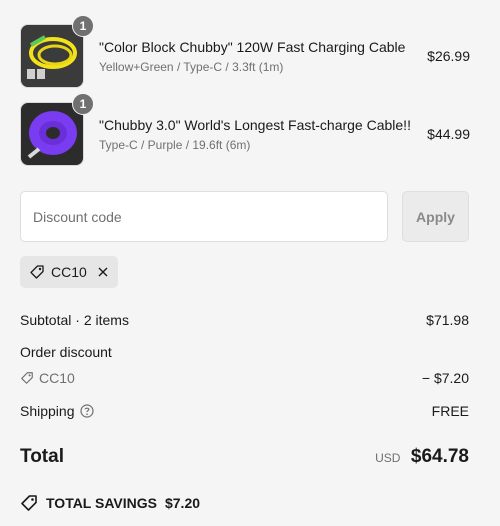  I want to click on applied-discount-tag: CC10, so click(69, 272).